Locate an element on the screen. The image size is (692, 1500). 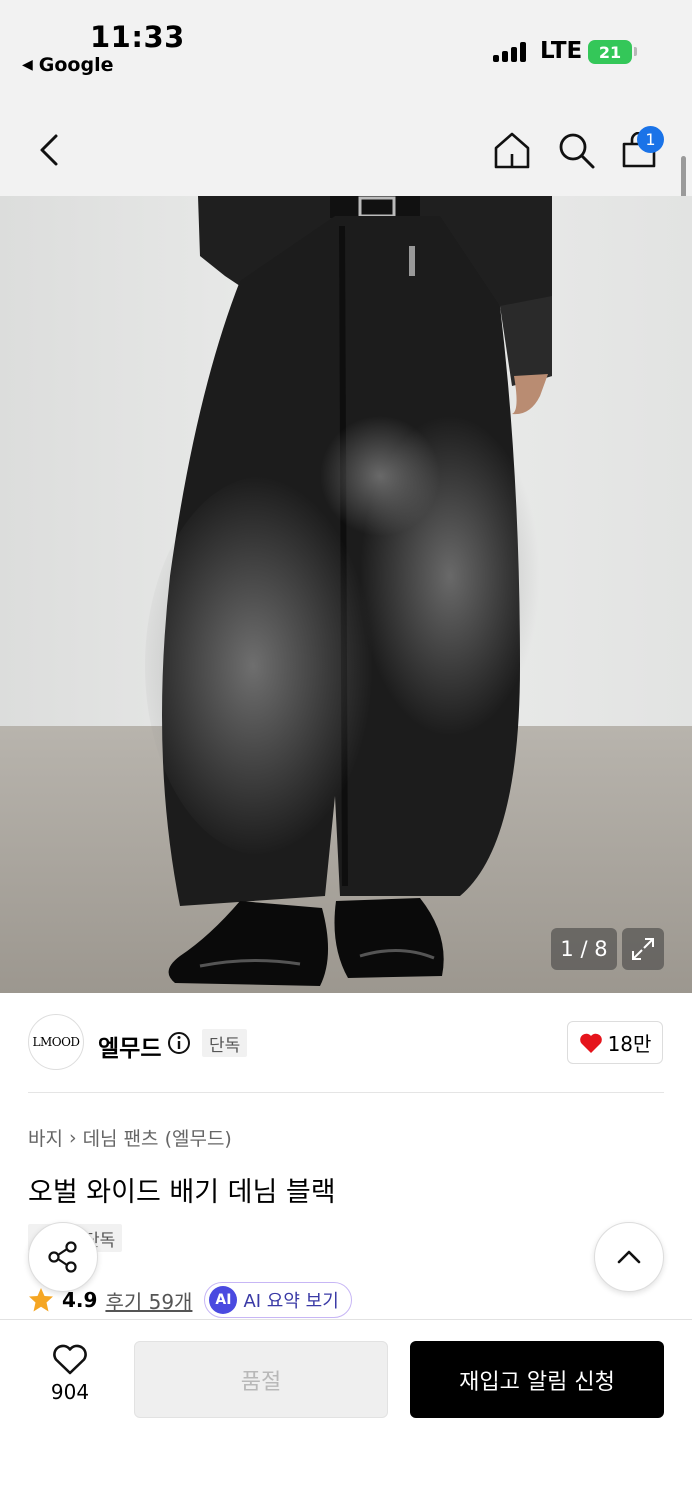
back-arrow-icon is located at coordinates (50, 150).